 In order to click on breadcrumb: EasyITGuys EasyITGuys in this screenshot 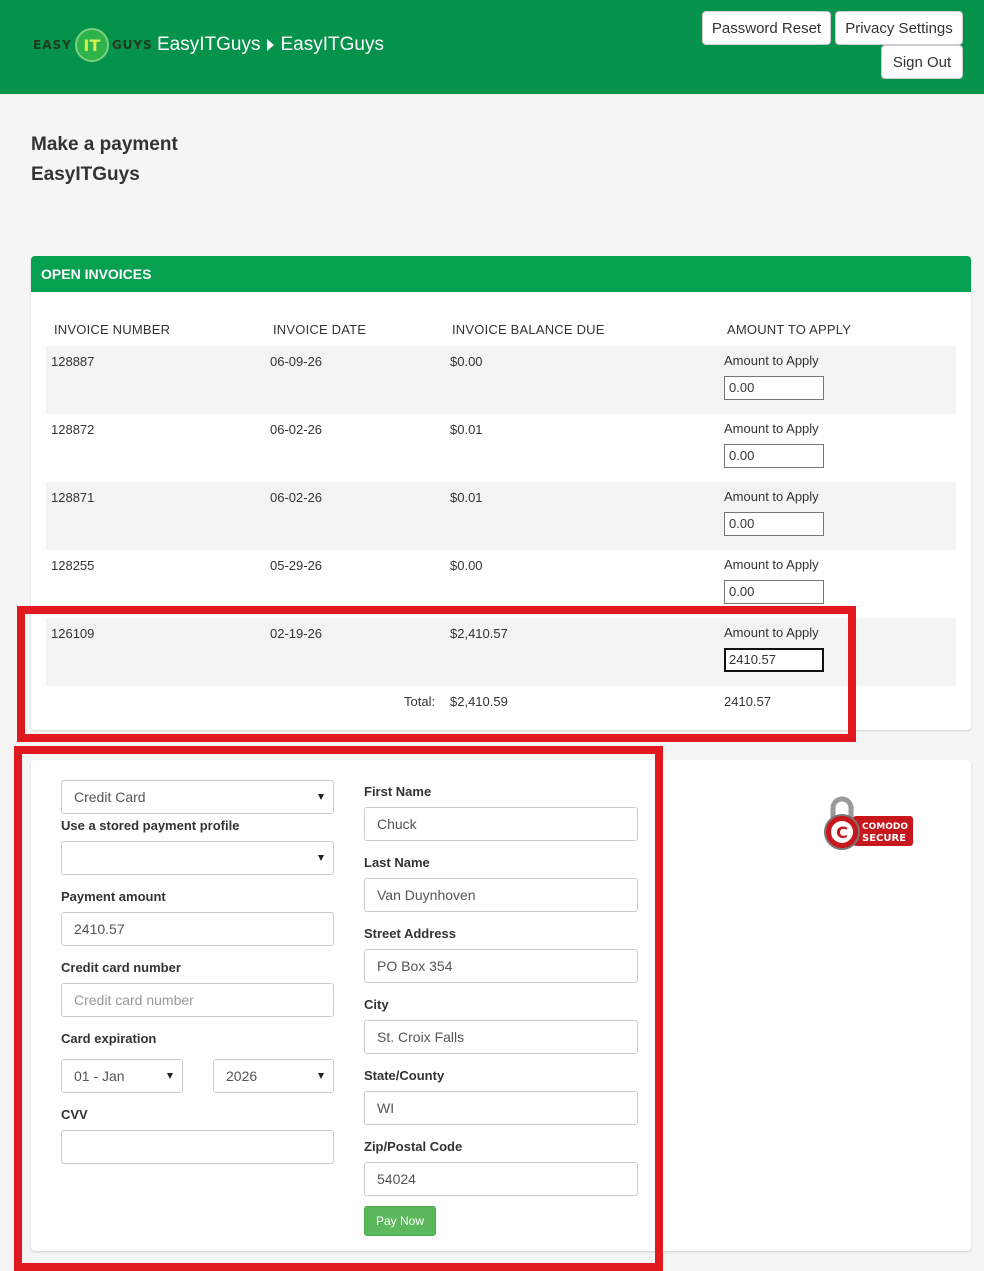, I will do `click(270, 45)`.